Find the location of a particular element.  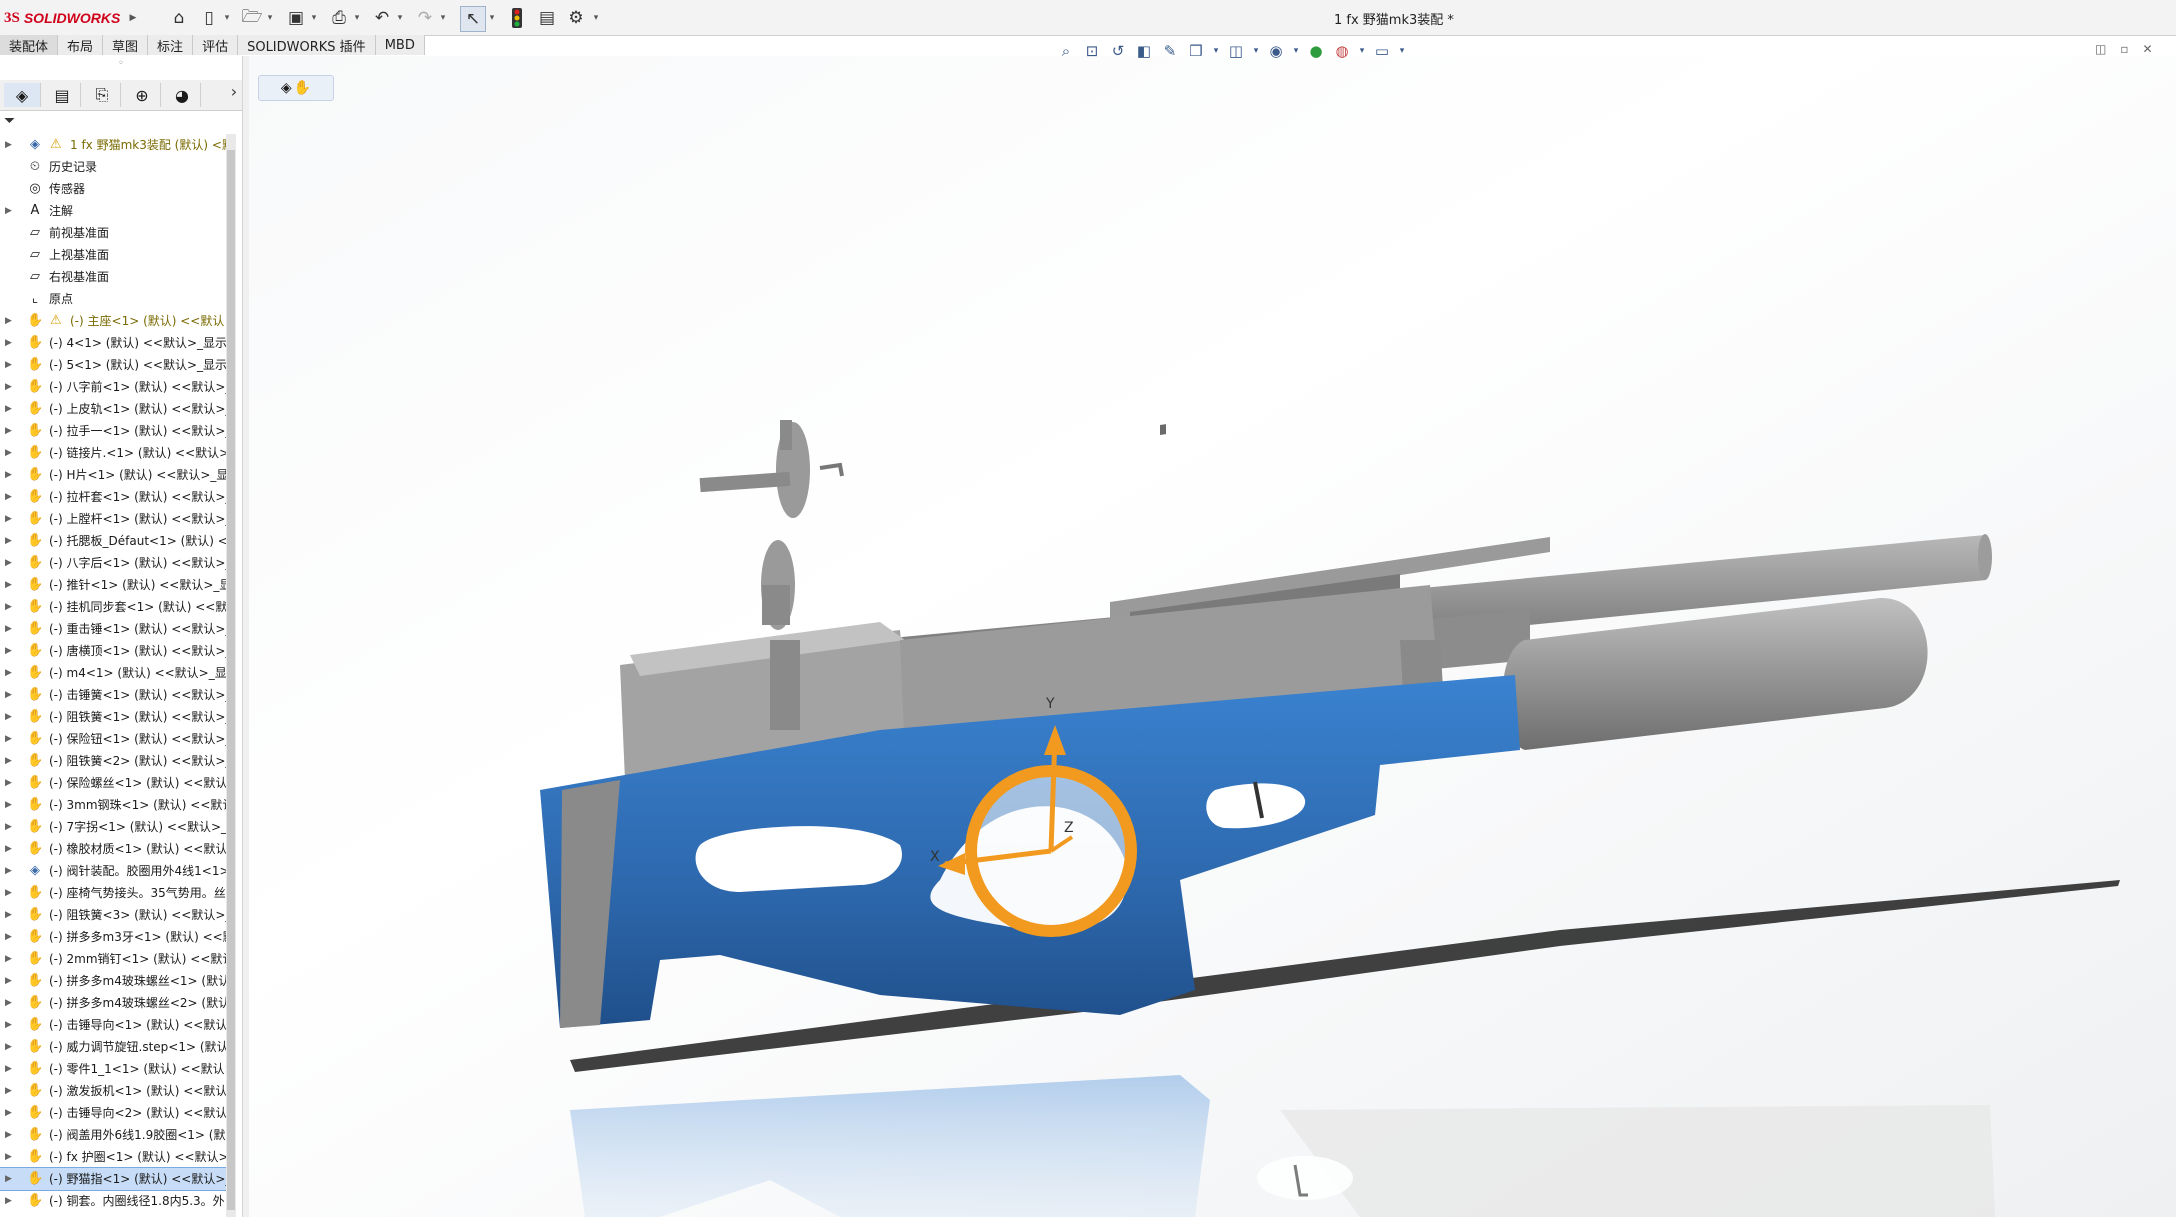

tree-item: ▶ ✋ (-) 托腮板_Défaut<1> (默认) < is located at coordinates (116, 541).